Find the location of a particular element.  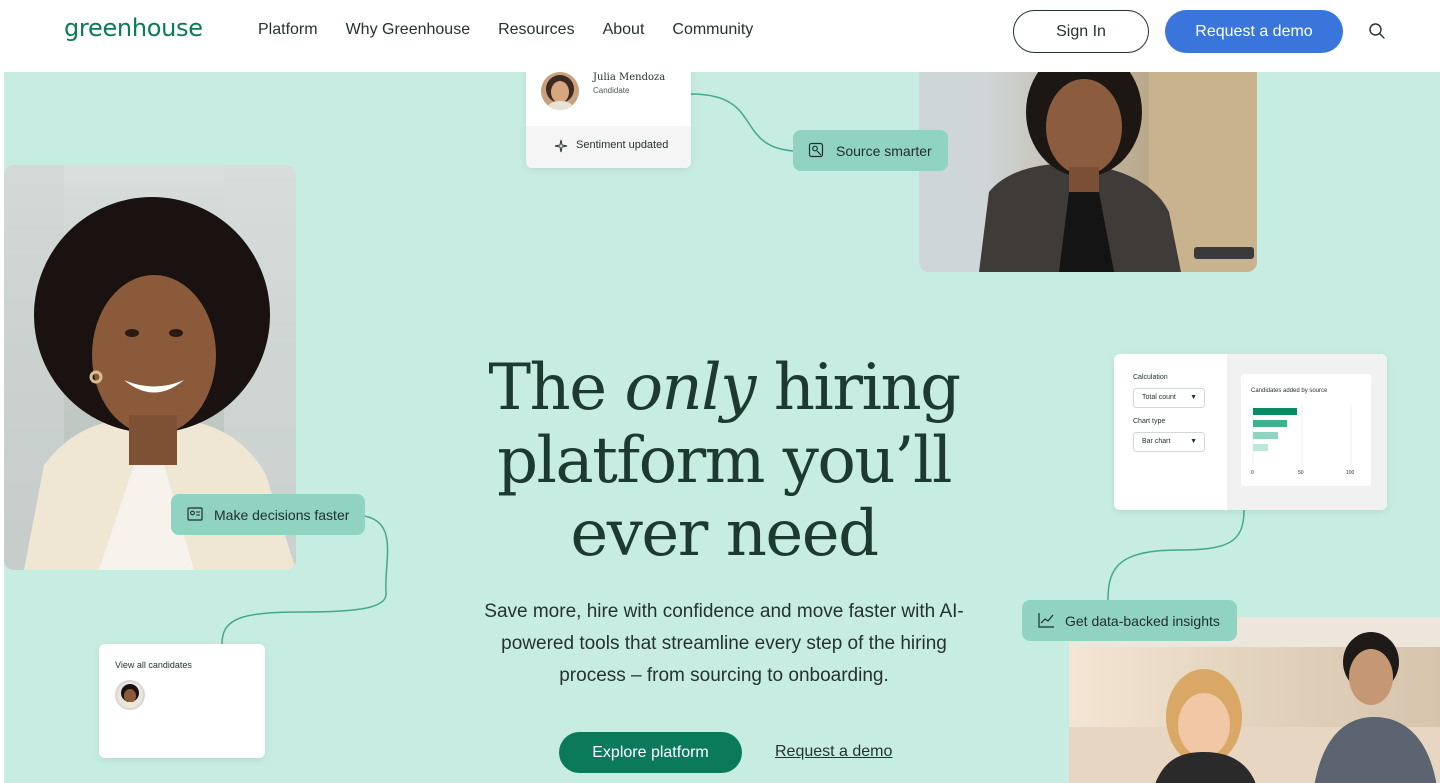

make-decisions-faster-pill: Make decisions faster is located at coordinates (268, 514).